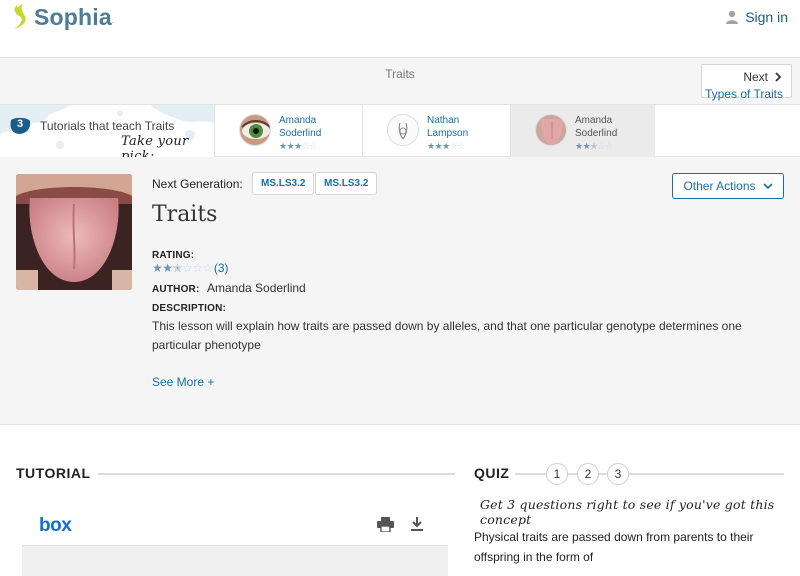  What do you see at coordinates (20, 16) in the screenshot?
I see `sophia-leaf-icon` at bounding box center [20, 16].